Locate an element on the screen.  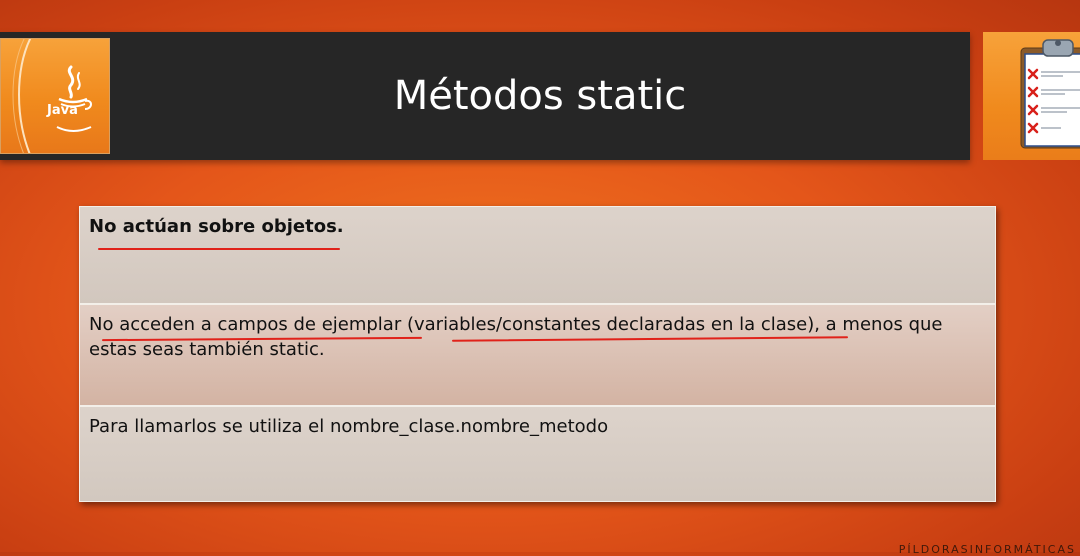
table-row: No actúan sobre objetos. is located at coordinates (537, 255).